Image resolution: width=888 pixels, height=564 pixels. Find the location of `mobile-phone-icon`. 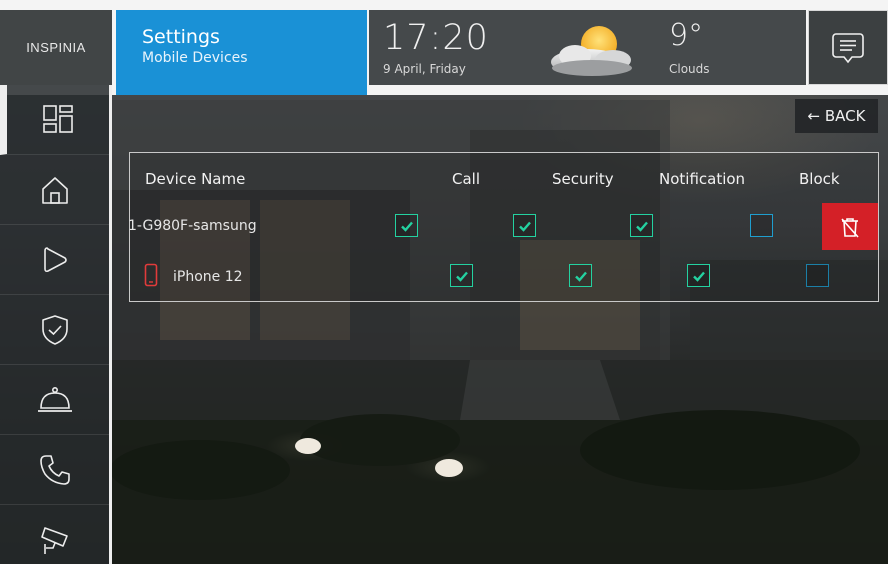

mobile-phone-icon is located at coordinates (151, 275).